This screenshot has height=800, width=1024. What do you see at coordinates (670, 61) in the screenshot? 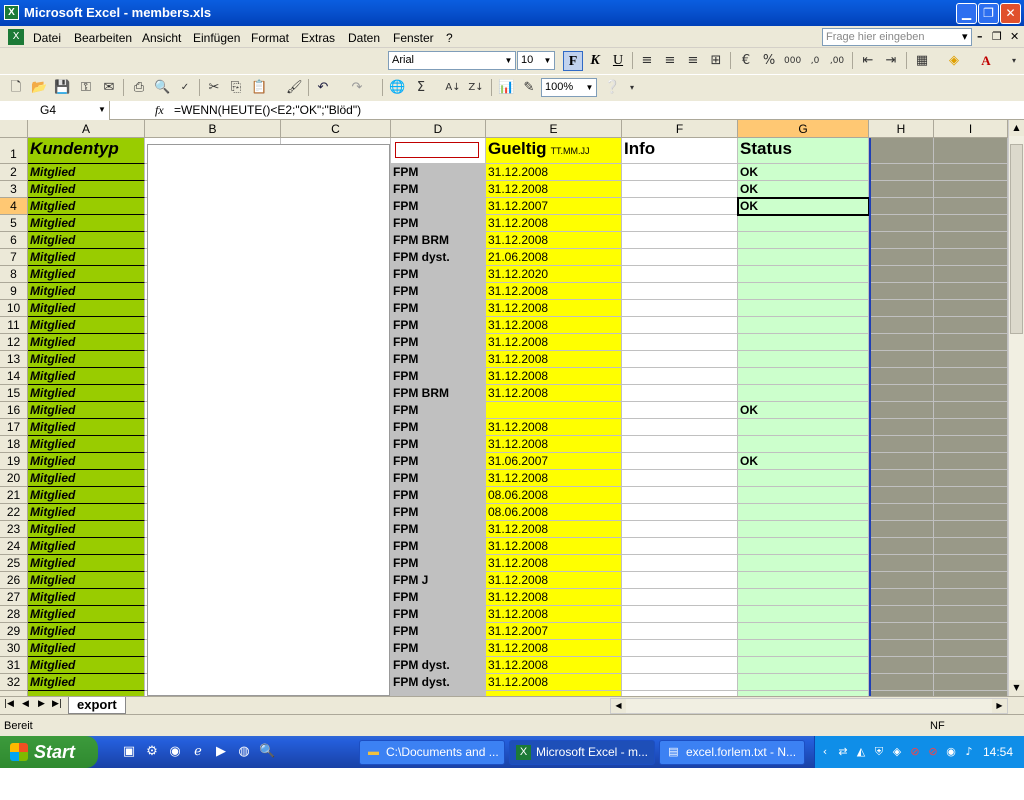
I see `align-center-icon: ≡` at bounding box center [670, 61].